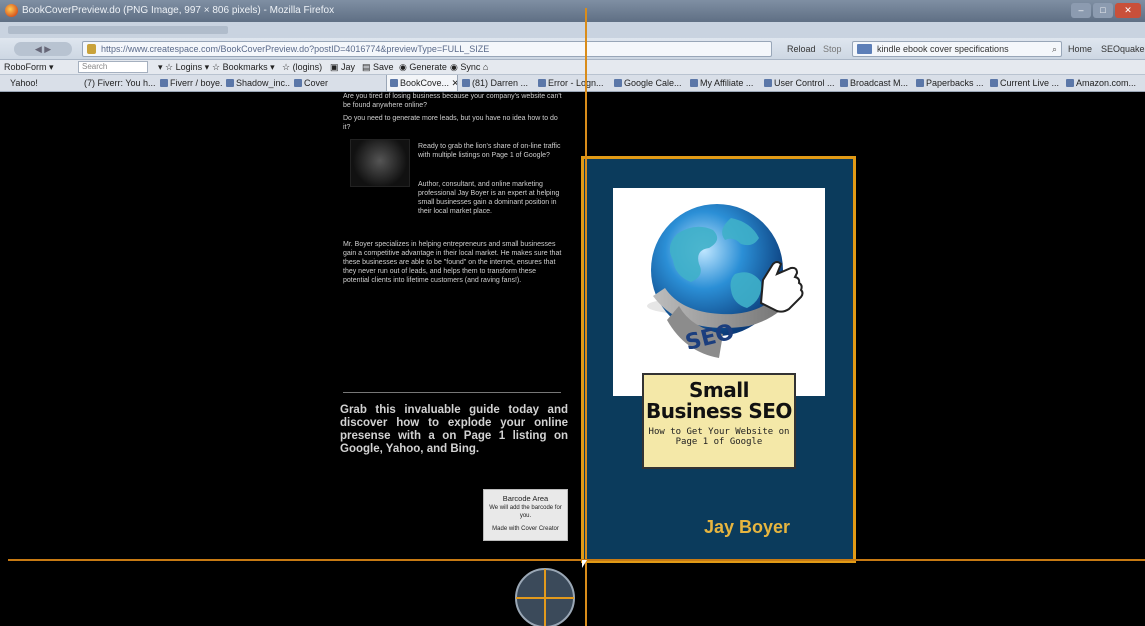  I want to click on minimize-button: –, so click(1081, 10).